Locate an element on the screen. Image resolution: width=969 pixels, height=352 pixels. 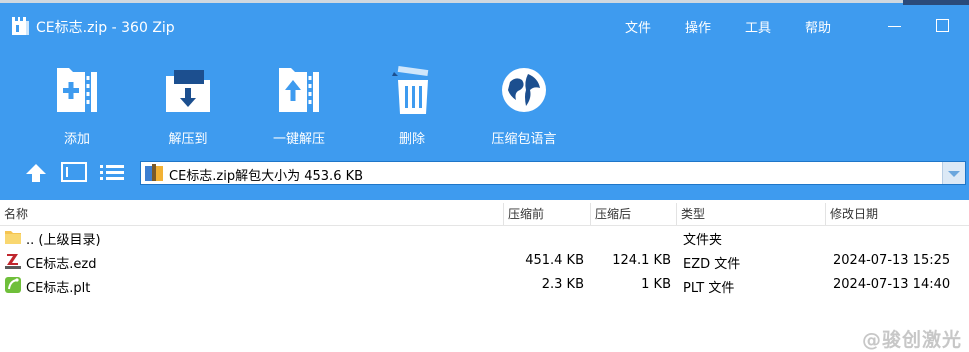
menu-operation: 操作 is located at coordinates (698, 26).